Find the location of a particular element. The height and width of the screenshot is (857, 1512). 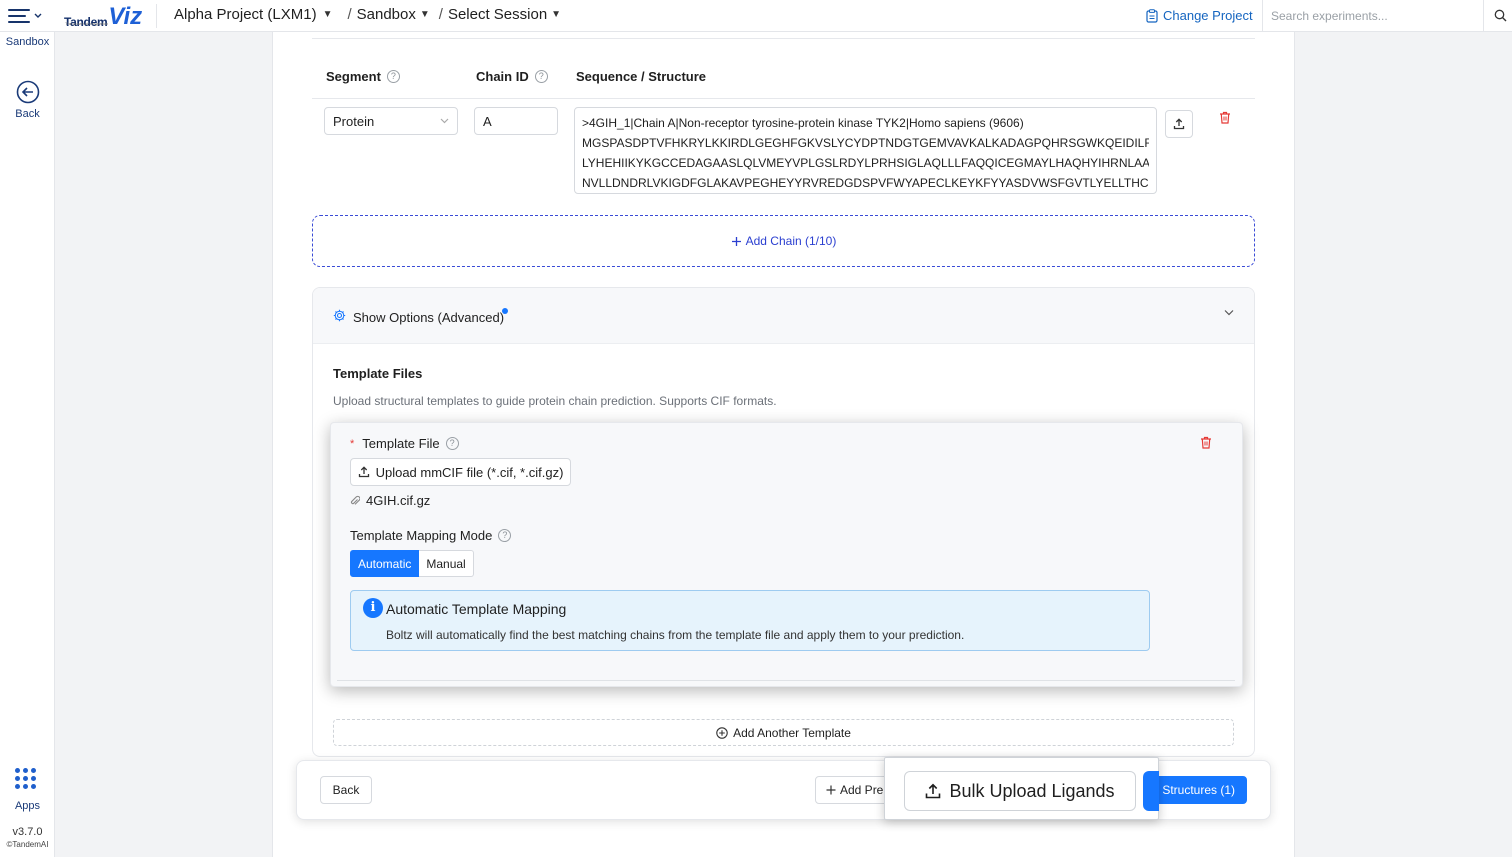

menu-button is located at coordinates (28, 16).